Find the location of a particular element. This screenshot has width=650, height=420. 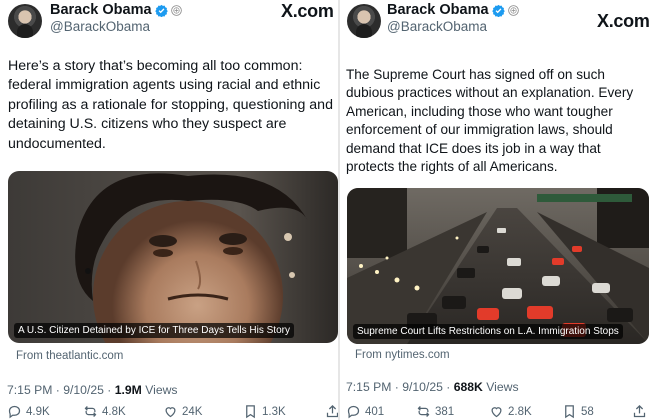

reply-button: 4.9K is located at coordinates (45, 411).